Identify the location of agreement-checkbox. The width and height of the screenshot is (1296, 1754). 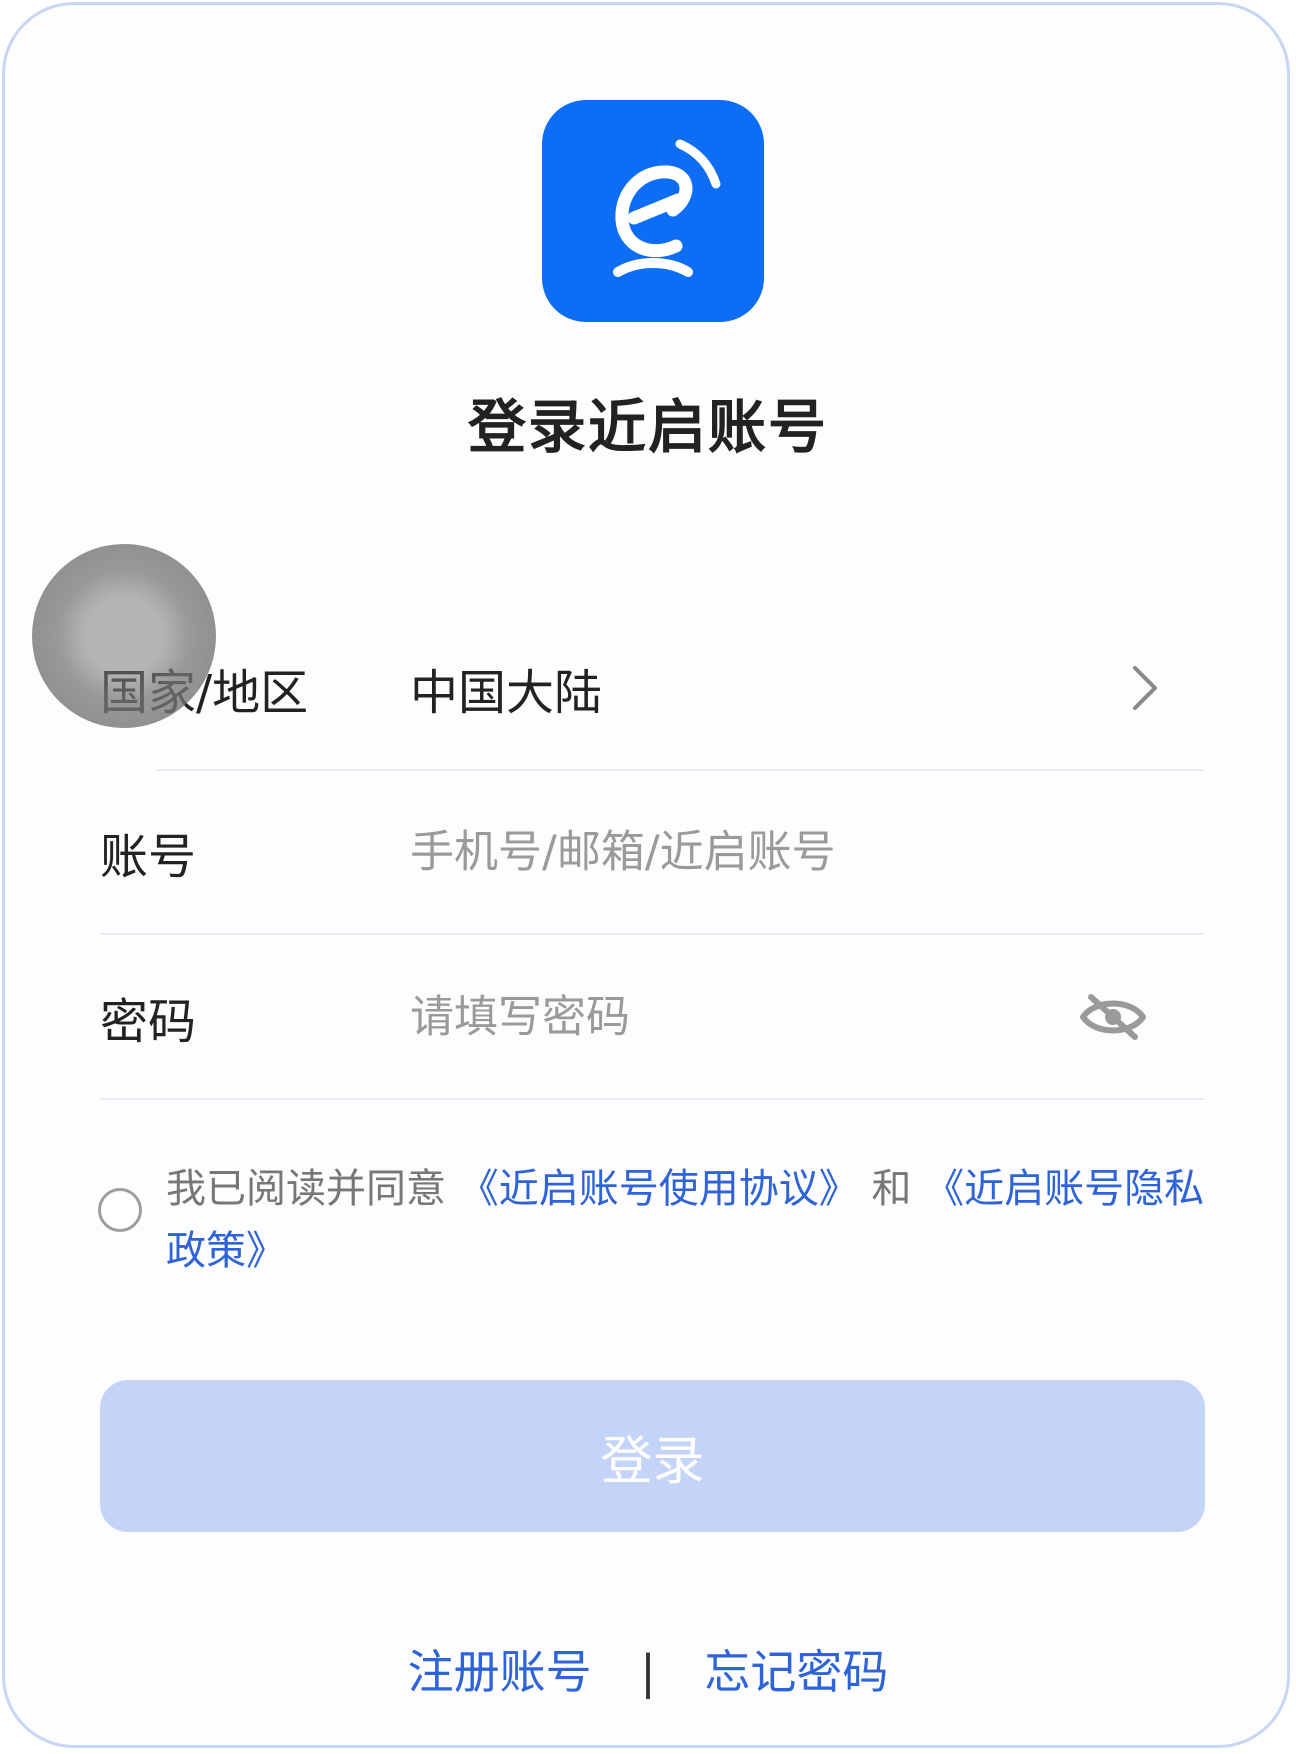
(120, 1210).